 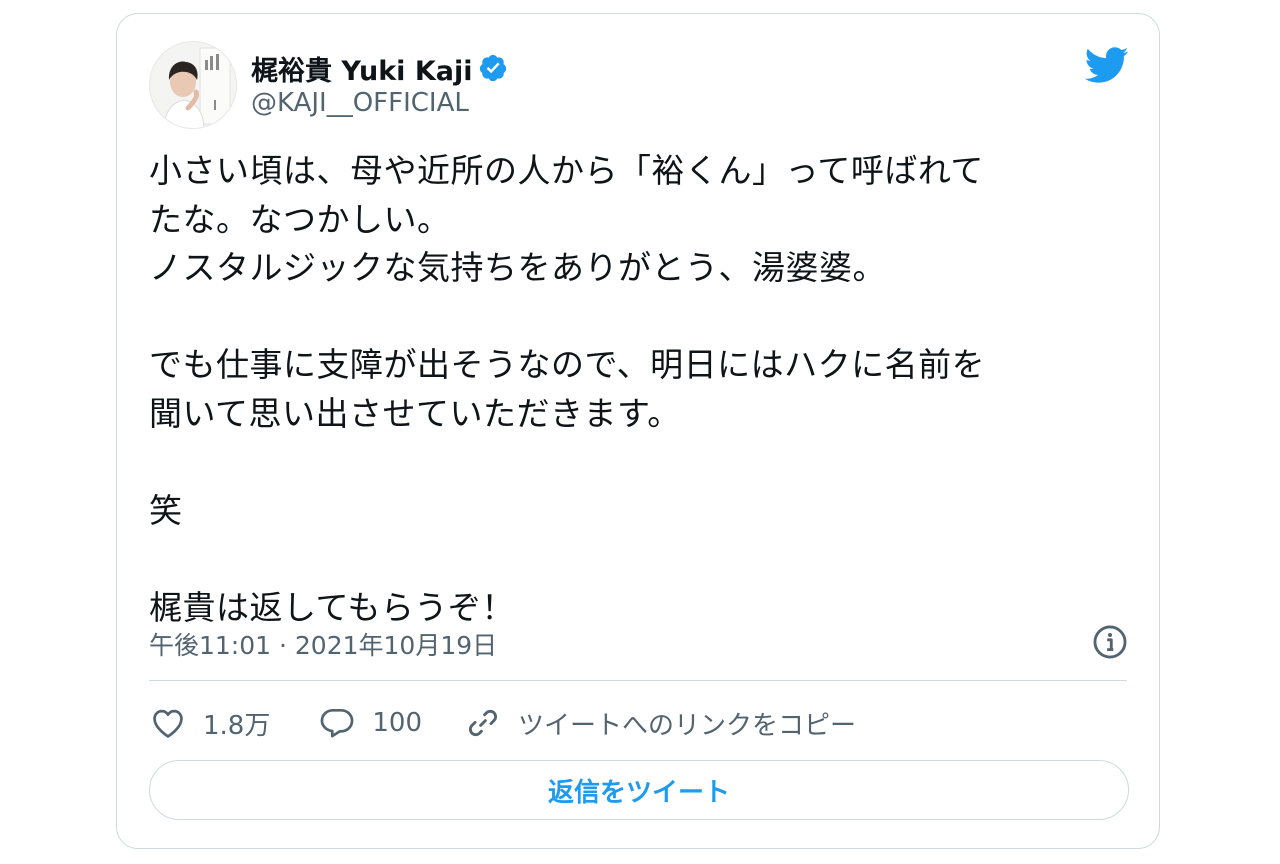 I want to click on reply-bubble-icon, so click(x=337, y=723).